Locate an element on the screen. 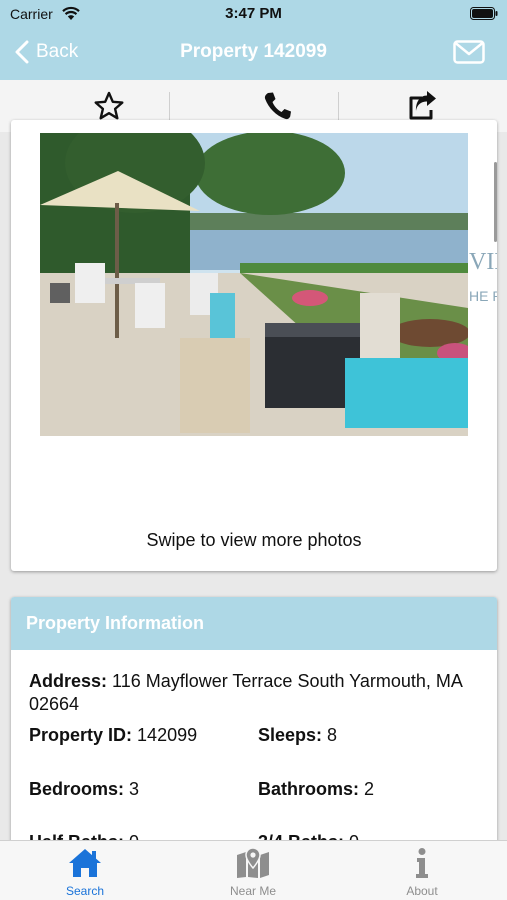  bathrooms-label: Bathrooms: is located at coordinates (309, 789).